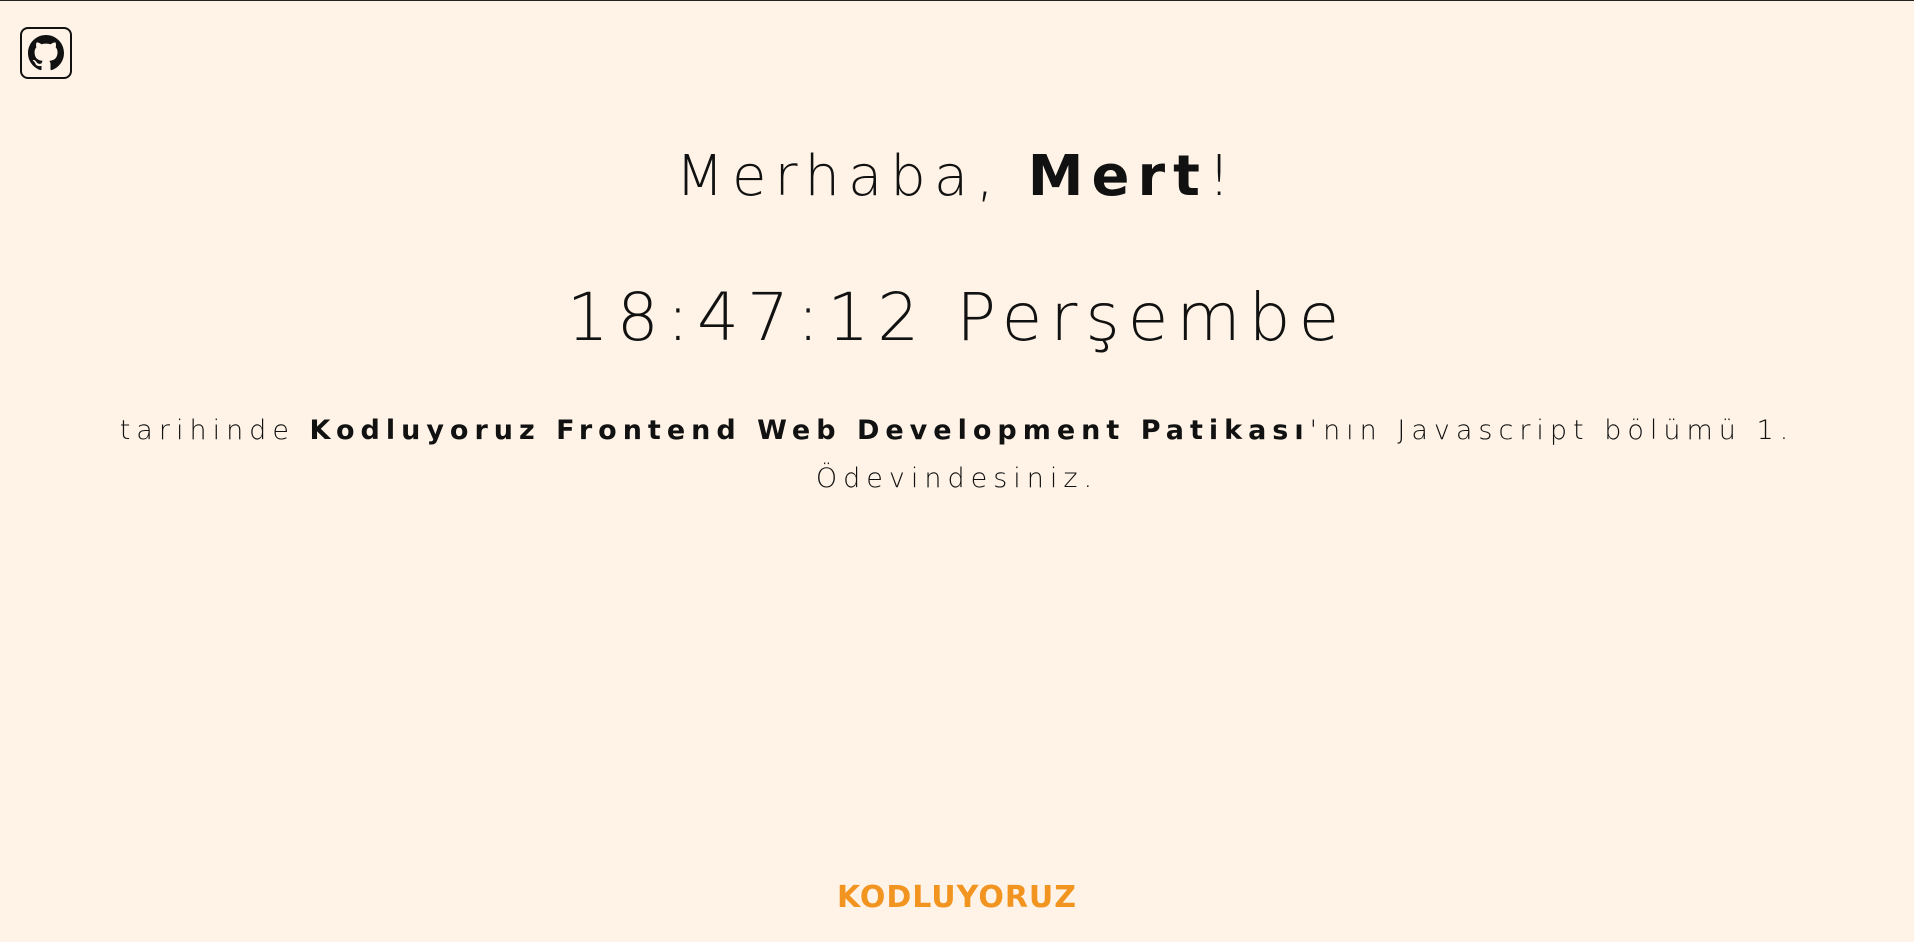 The image size is (1914, 942). I want to click on greeting-heading: Merhaba, Mert!, so click(957, 177).